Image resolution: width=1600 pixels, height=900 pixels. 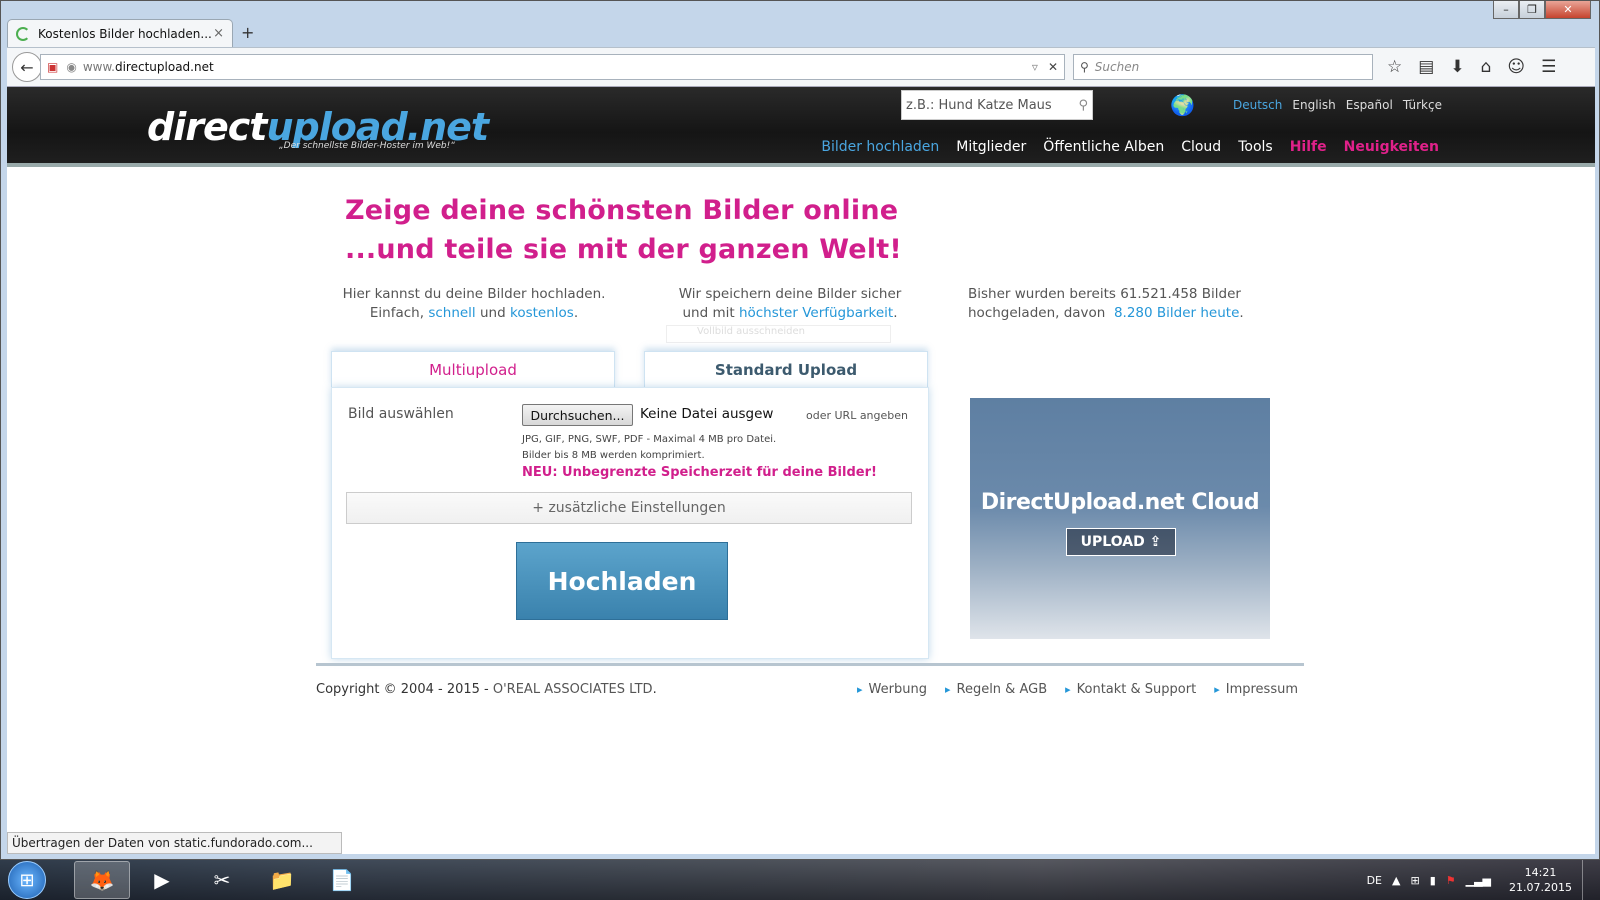 What do you see at coordinates (1117, 67) in the screenshot?
I see `search-placeholder: Suchen` at bounding box center [1117, 67].